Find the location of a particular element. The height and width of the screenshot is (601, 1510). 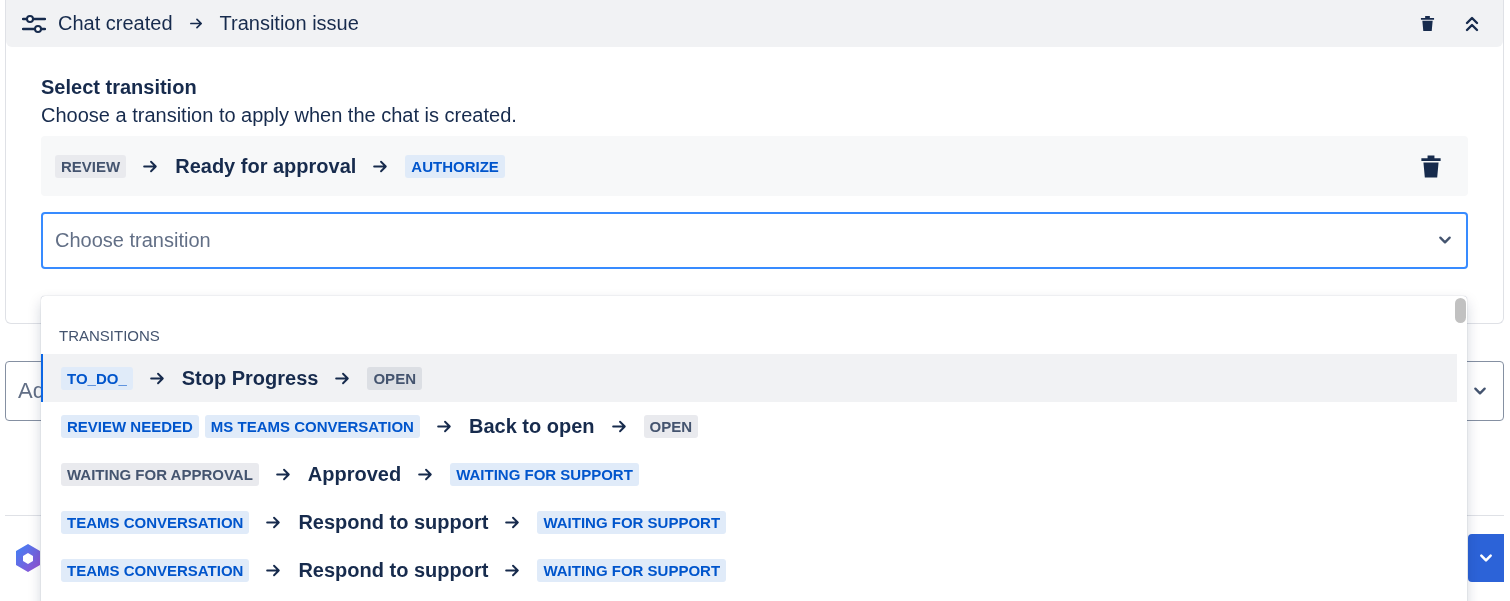

sliders-icon is located at coordinates (34, 23).